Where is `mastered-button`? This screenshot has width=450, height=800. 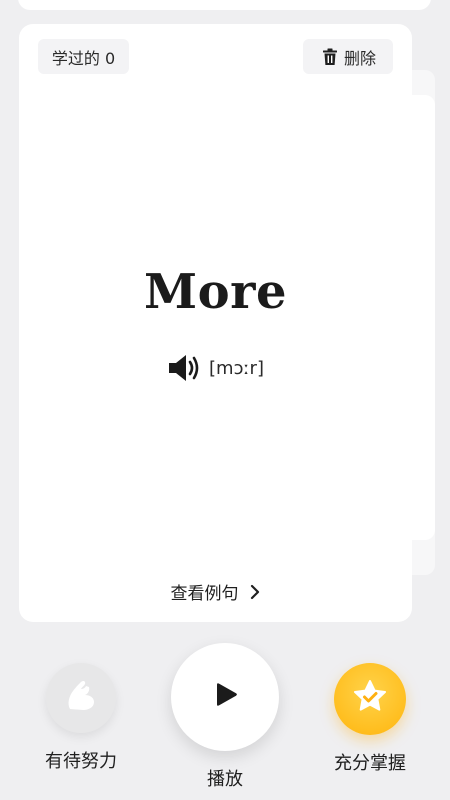 mastered-button is located at coordinates (370, 699).